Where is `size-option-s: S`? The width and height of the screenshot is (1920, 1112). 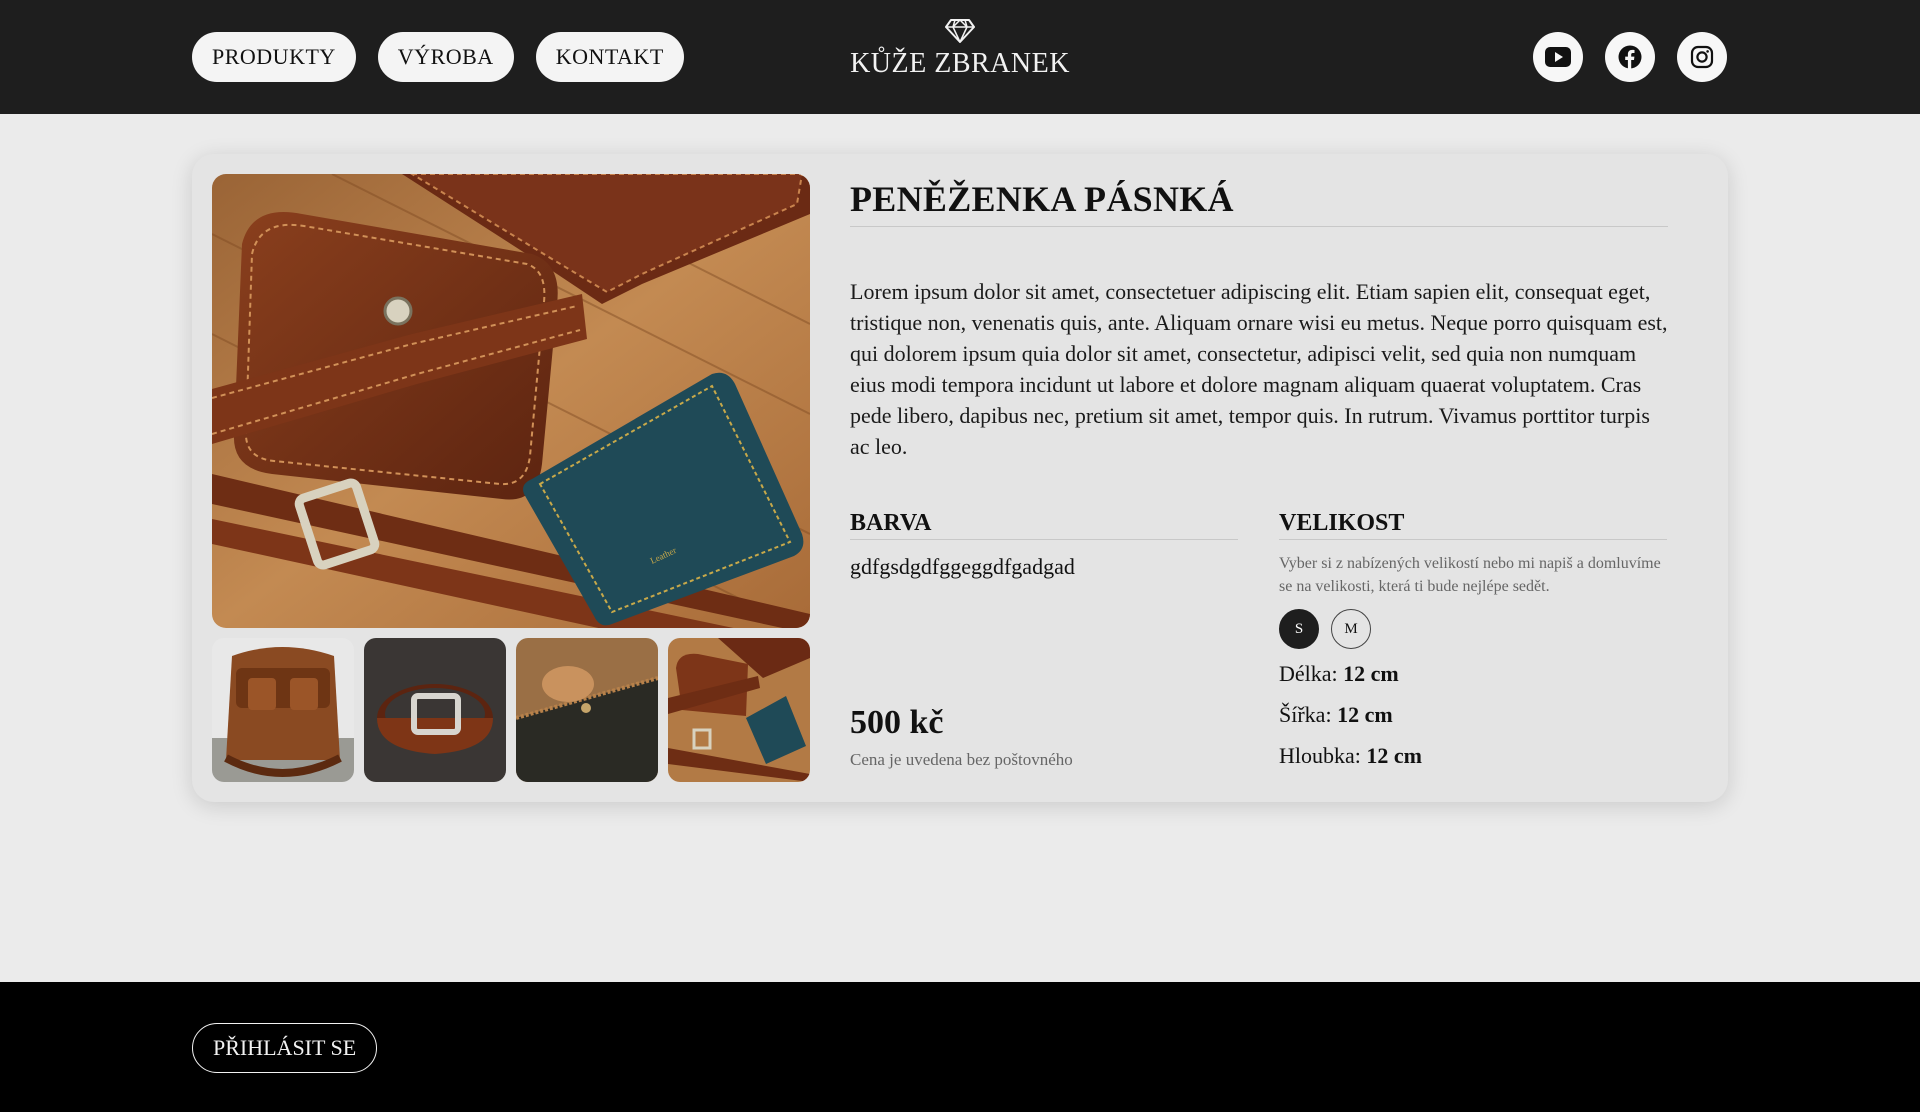
size-option-s: S is located at coordinates (1299, 629).